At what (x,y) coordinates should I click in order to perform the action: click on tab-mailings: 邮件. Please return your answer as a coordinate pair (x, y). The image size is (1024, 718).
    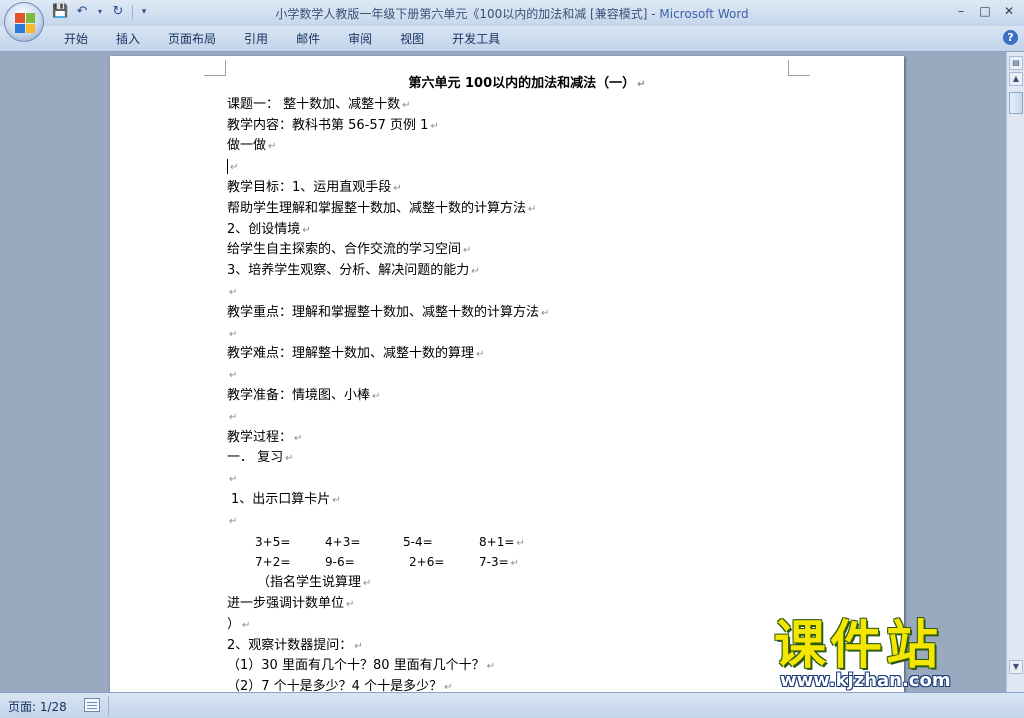
    Looking at the image, I should click on (308, 39).